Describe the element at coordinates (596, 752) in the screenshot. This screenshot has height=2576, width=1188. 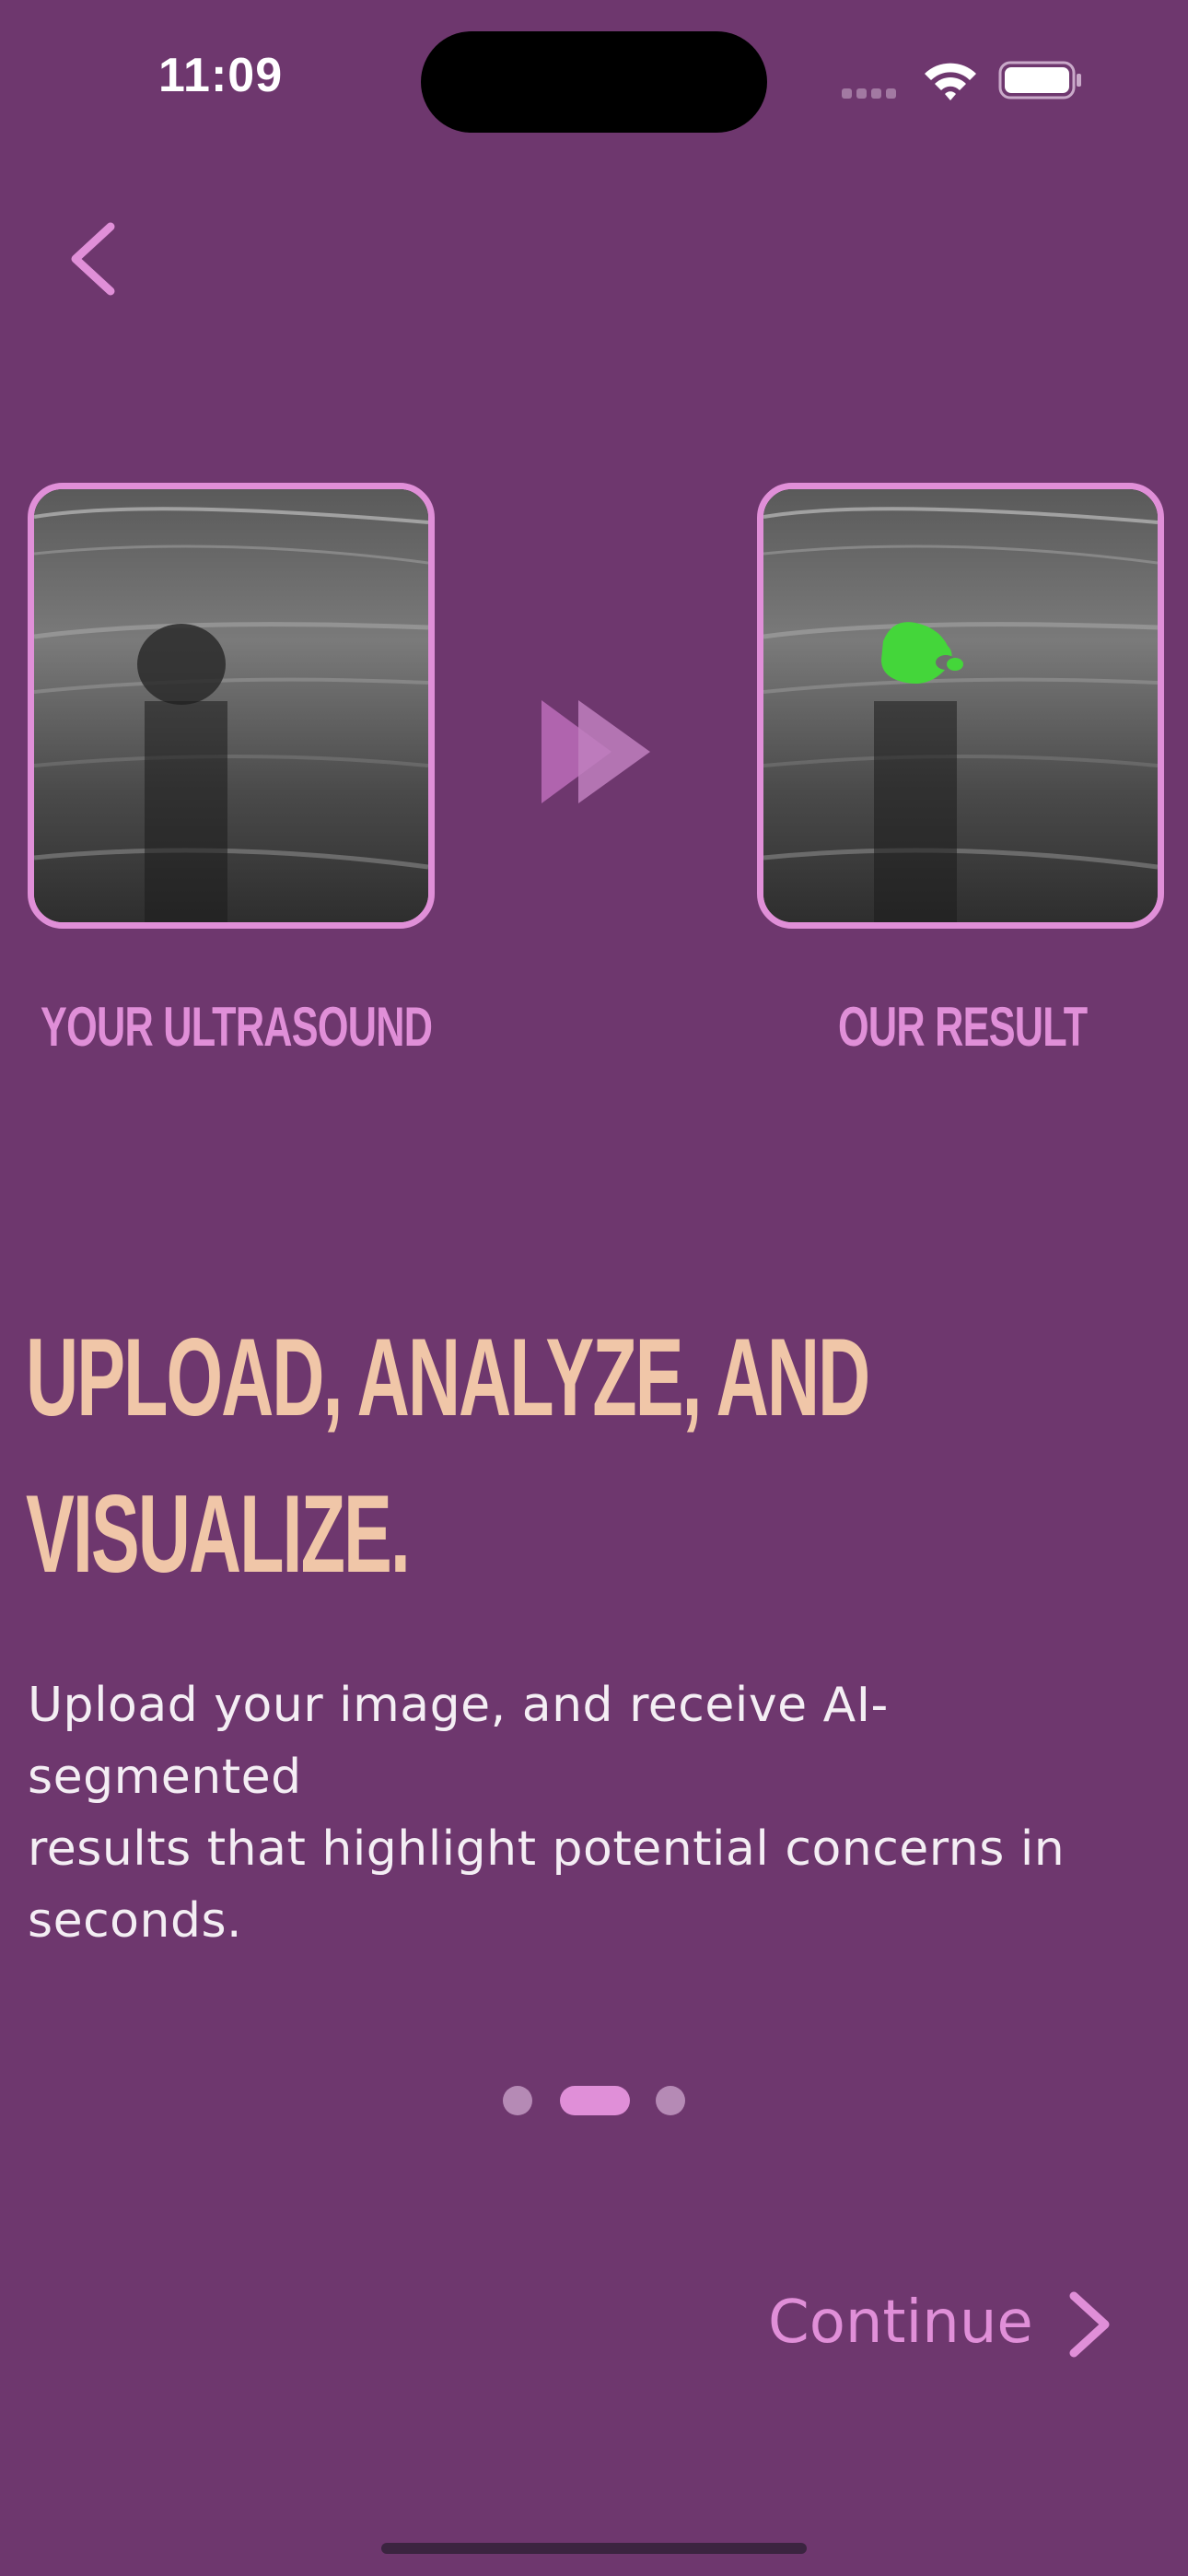
I see `fast-forward-icon` at that location.